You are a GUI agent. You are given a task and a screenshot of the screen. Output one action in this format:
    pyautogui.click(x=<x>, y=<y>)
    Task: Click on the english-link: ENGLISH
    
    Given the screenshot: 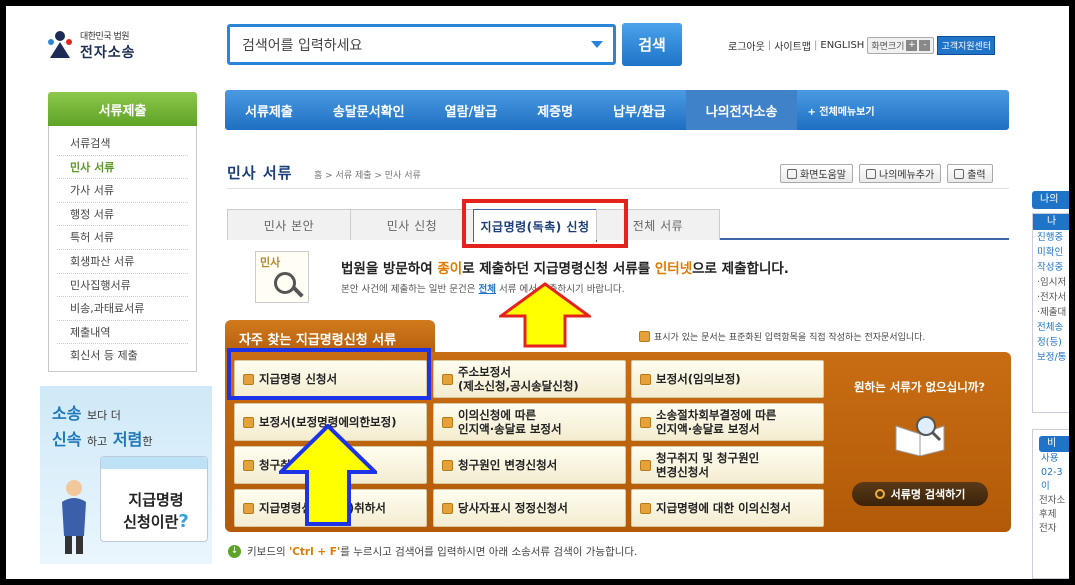 What is the action you would take?
    pyautogui.click(x=842, y=45)
    